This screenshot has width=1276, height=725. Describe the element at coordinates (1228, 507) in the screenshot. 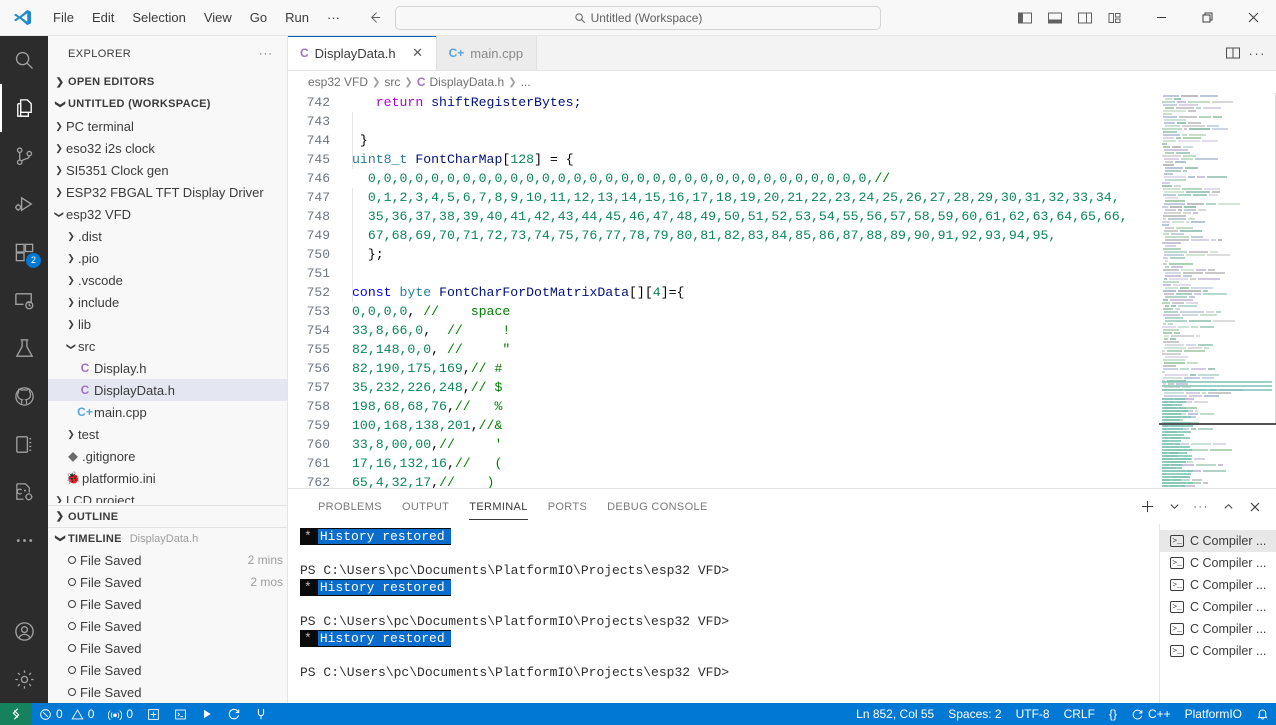

I see `maximize-panel-icon` at that location.